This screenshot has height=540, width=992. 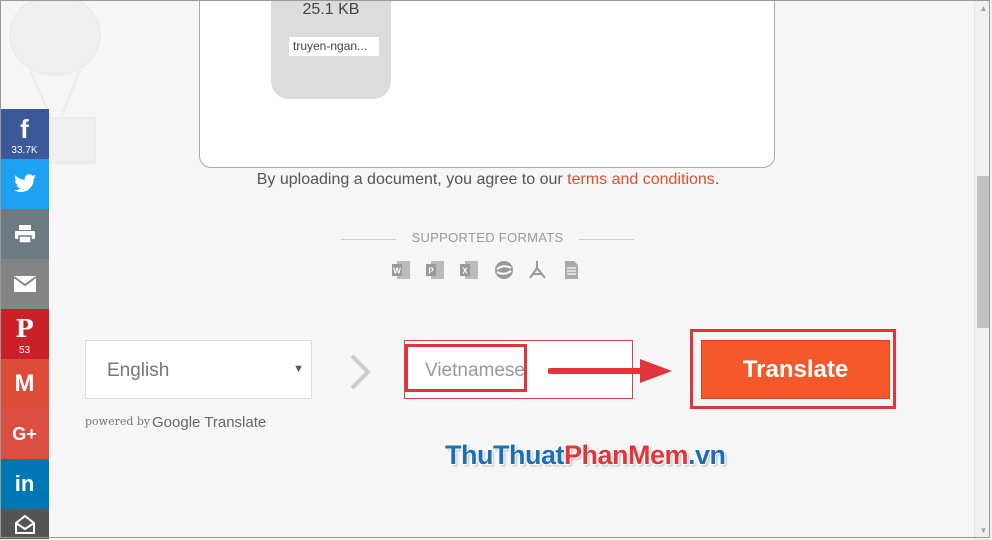 I want to click on opendocument-icon, so click(x=503, y=270).